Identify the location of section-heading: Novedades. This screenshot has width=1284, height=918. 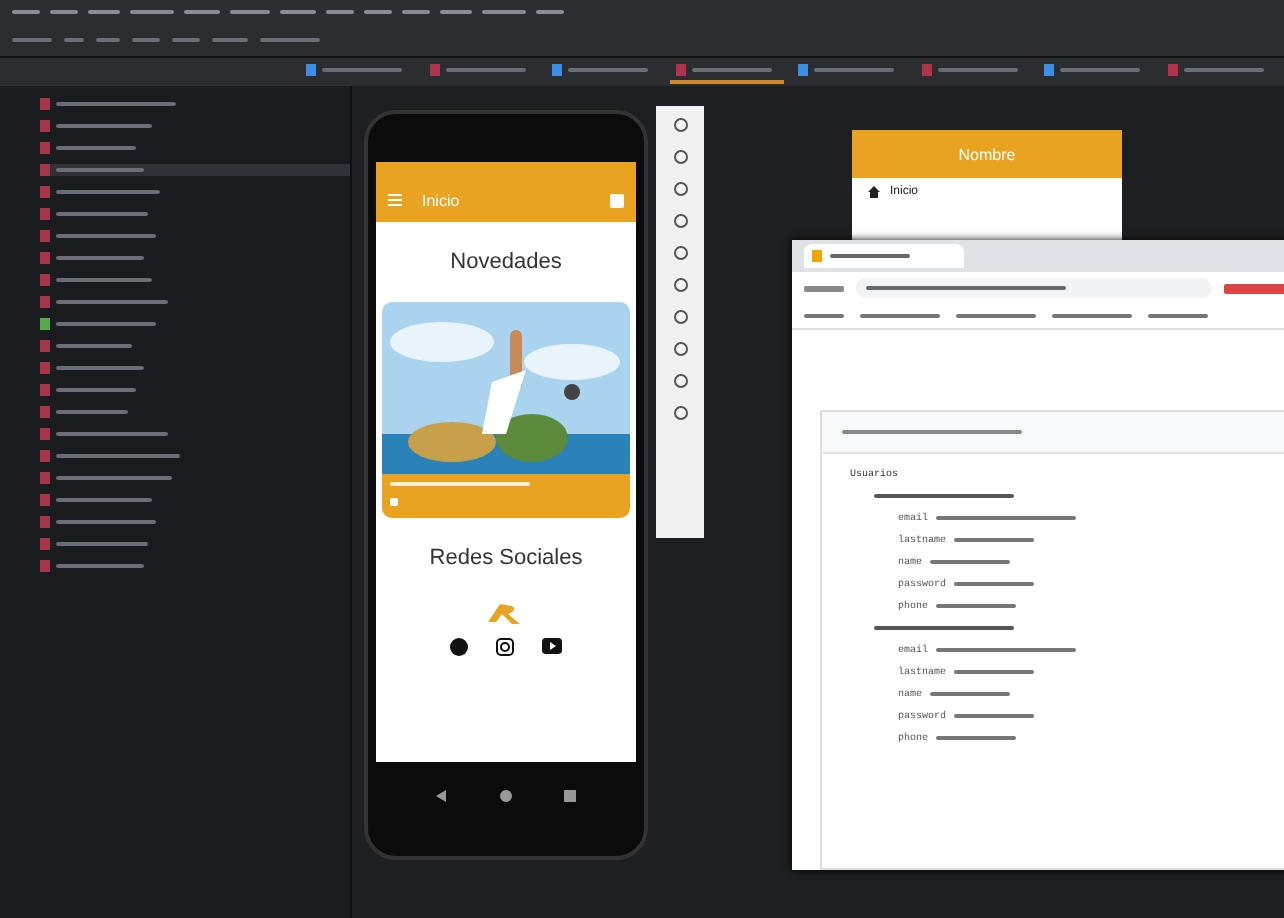
(506, 262).